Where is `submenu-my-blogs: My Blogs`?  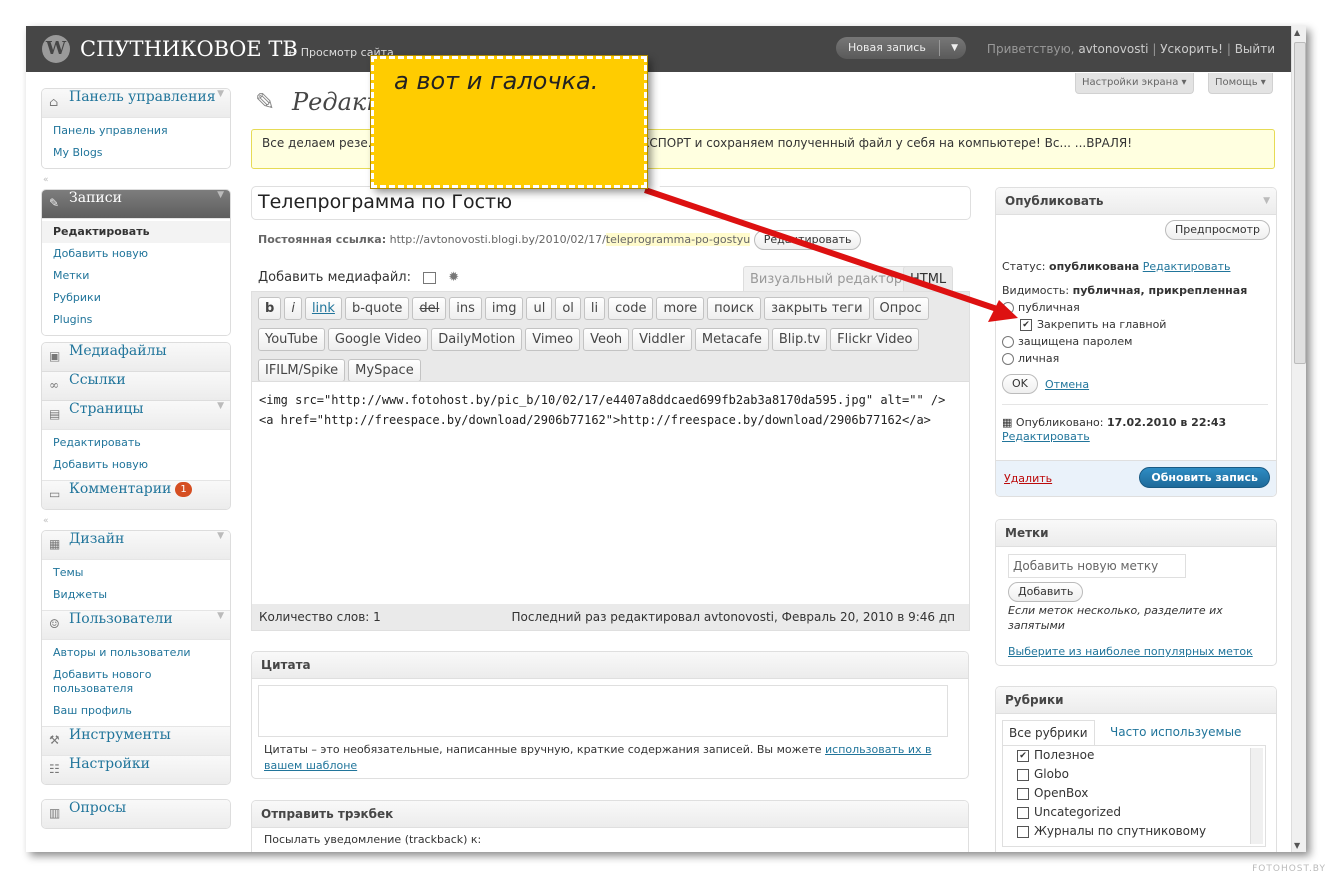
submenu-my-blogs: My Blogs is located at coordinates (136, 153).